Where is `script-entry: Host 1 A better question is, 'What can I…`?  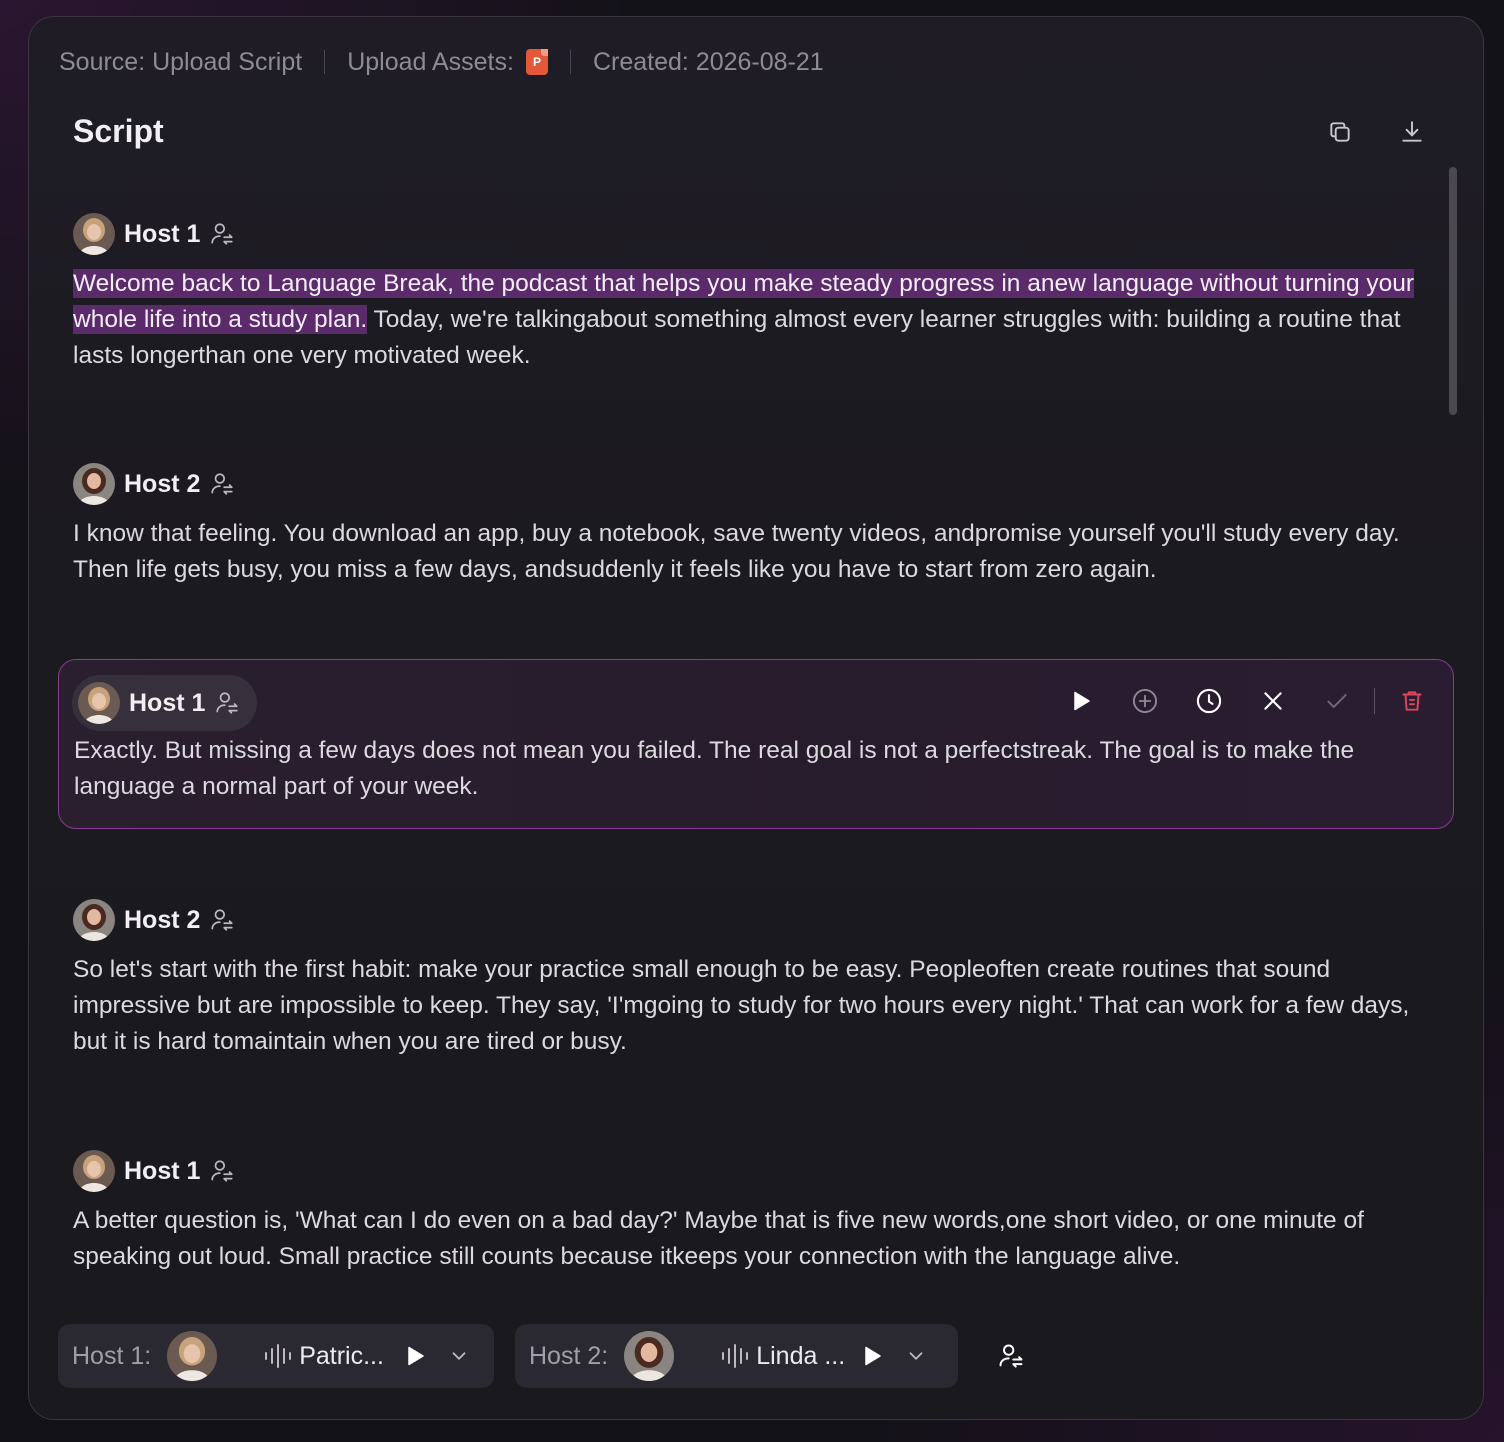
script-entry: Host 1 A better question is, 'What can I… is located at coordinates (758, 1212).